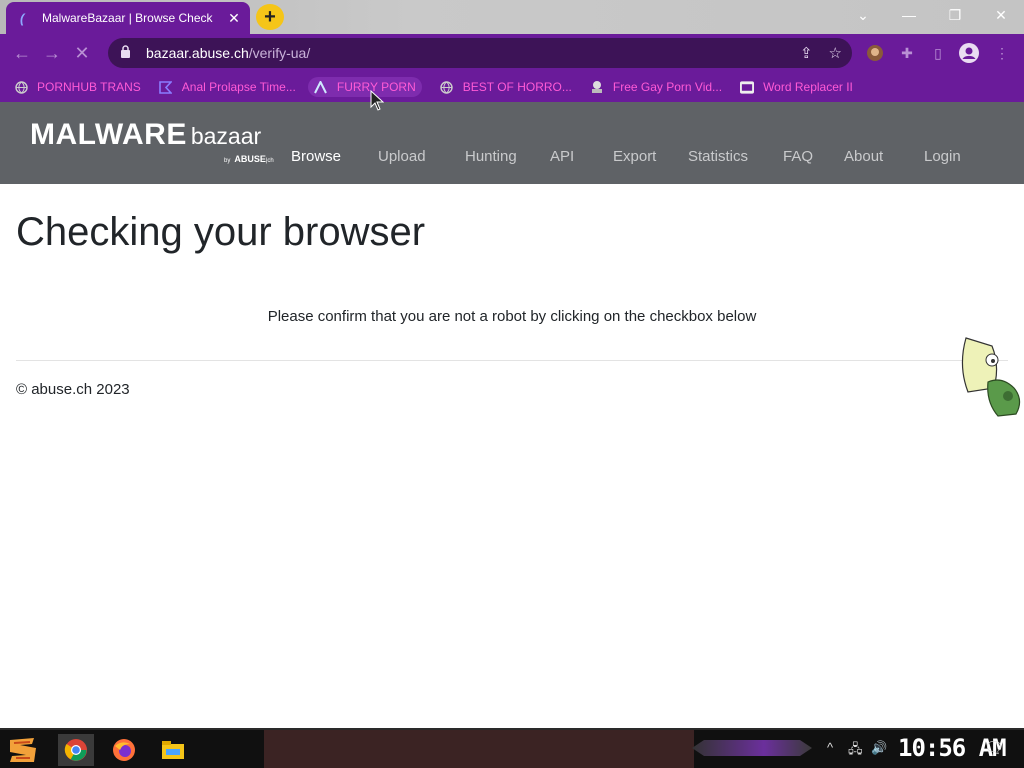 This screenshot has width=1024, height=768. I want to click on bookmark-item: PORNHUB TRANS, so click(77, 87).